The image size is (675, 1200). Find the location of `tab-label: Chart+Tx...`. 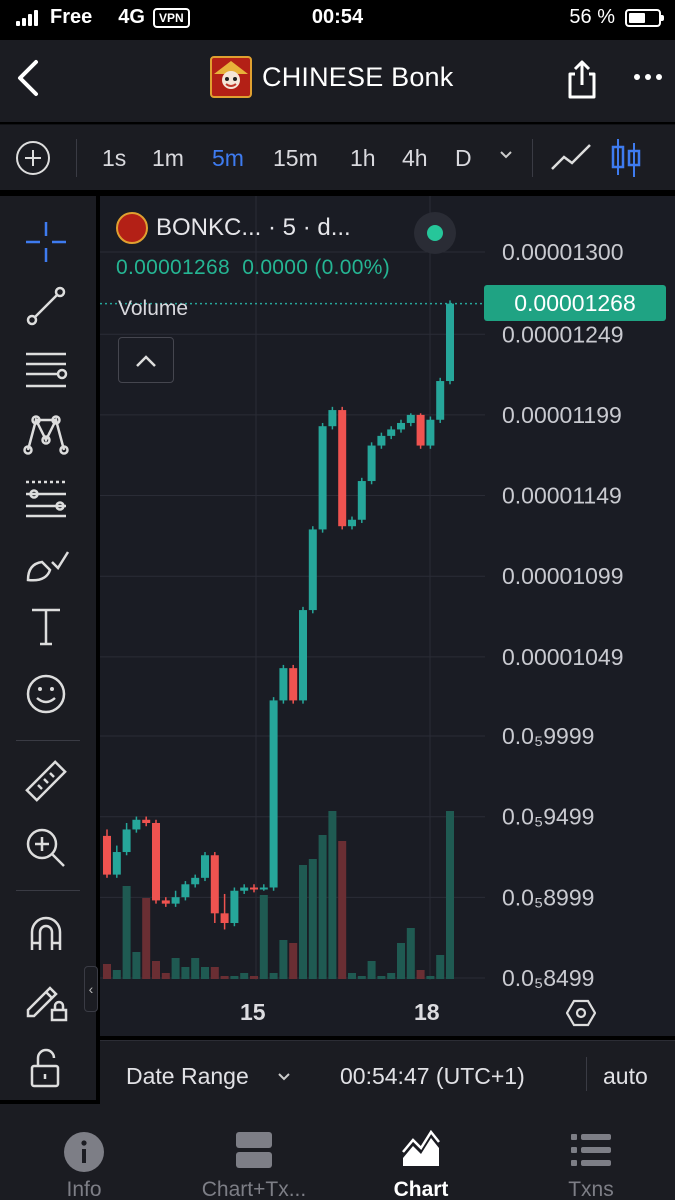

tab-label: Chart+Tx... is located at coordinates (254, 1189).